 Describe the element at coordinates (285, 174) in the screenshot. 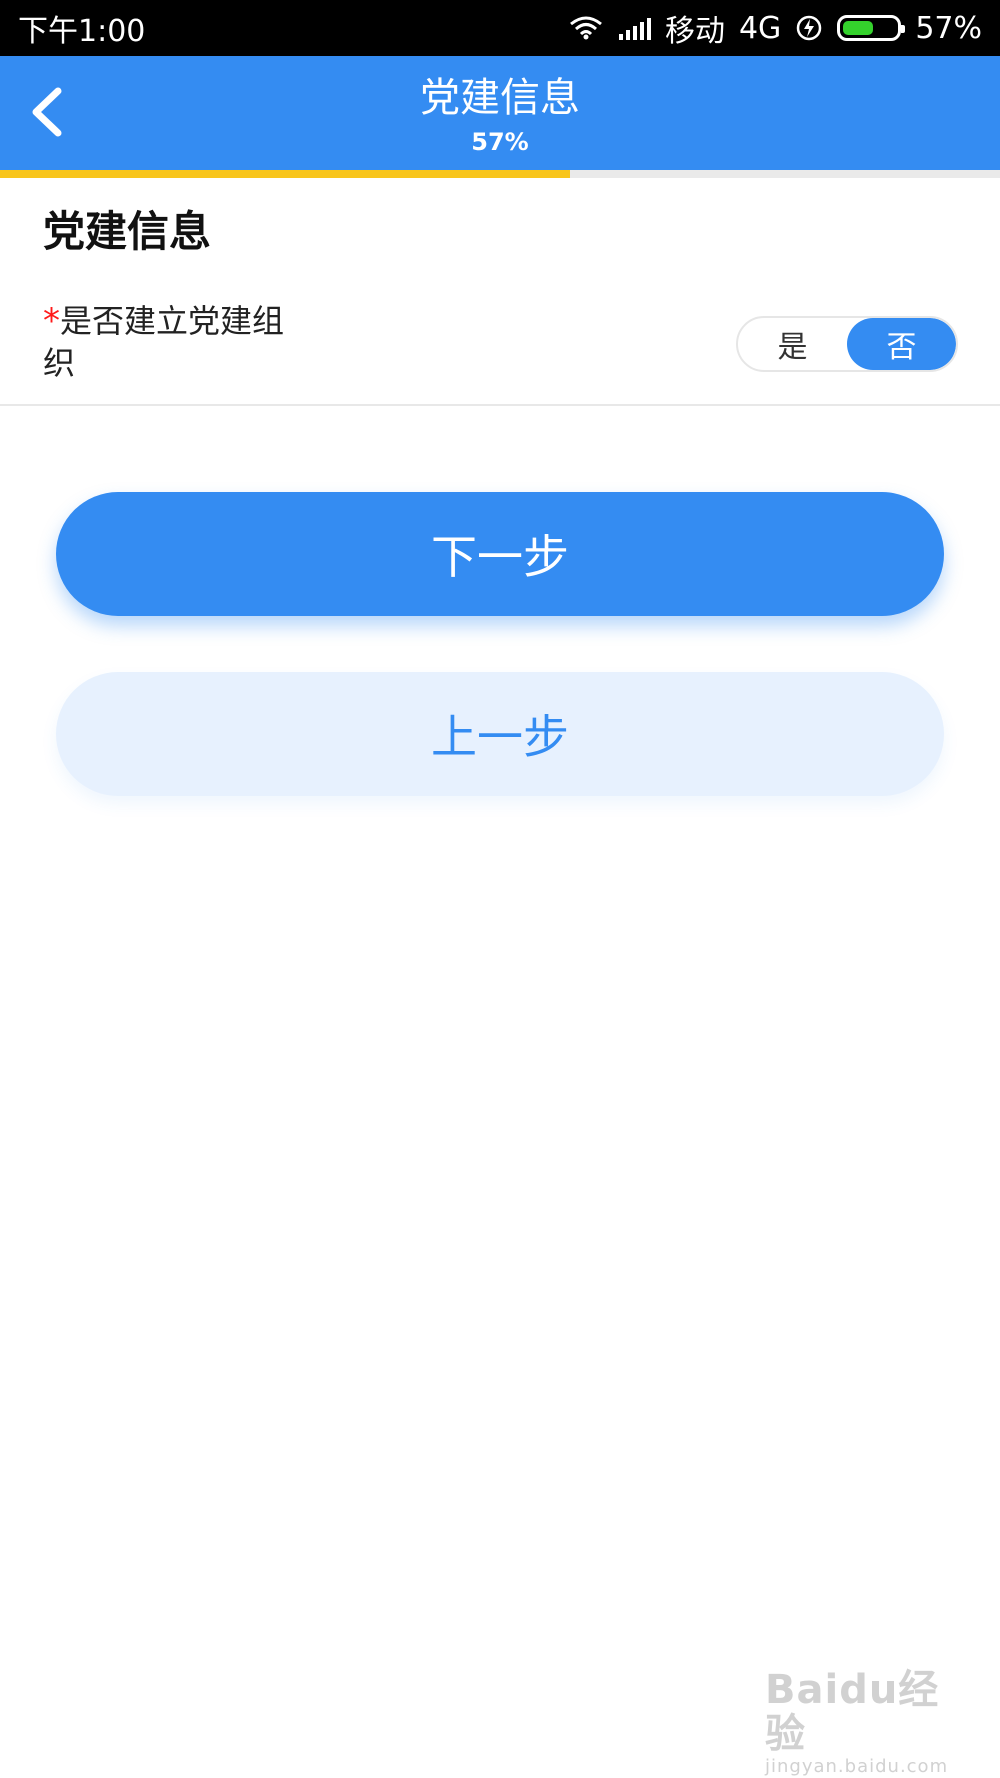

I see `progress-fill` at that location.